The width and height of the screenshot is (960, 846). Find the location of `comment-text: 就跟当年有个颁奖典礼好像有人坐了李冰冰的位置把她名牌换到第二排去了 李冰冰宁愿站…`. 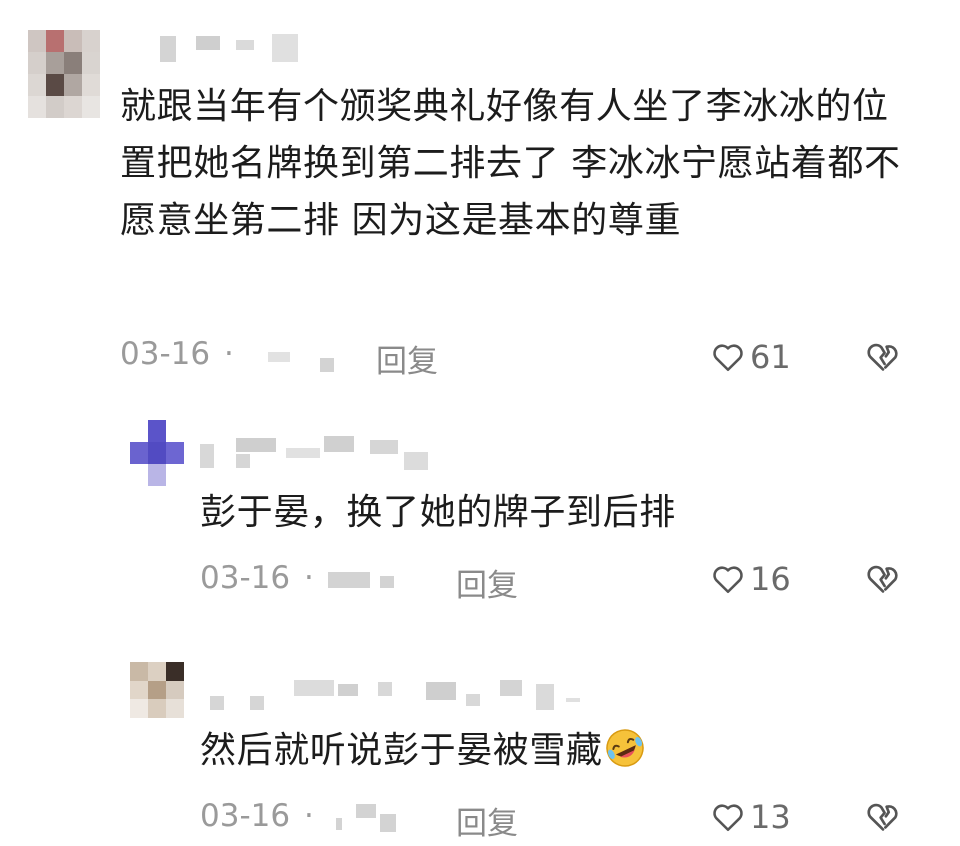

comment-text: 就跟当年有个颁奖典礼好像有人坐了李冰冰的位置把她名牌换到第二排去了 李冰冰宁愿站… is located at coordinates (510, 163).